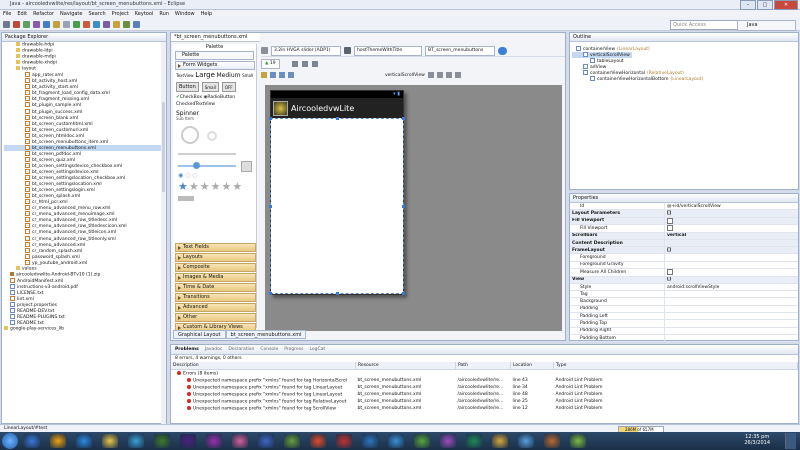 The image size is (800, 450). What do you see at coordinates (190, 135) in the screenshot?
I see `large-progress-icon` at bounding box center [190, 135].